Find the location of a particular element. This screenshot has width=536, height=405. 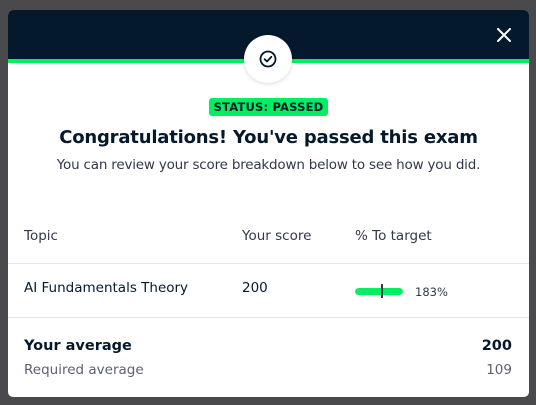

average-value: 200 is located at coordinates (496, 346).